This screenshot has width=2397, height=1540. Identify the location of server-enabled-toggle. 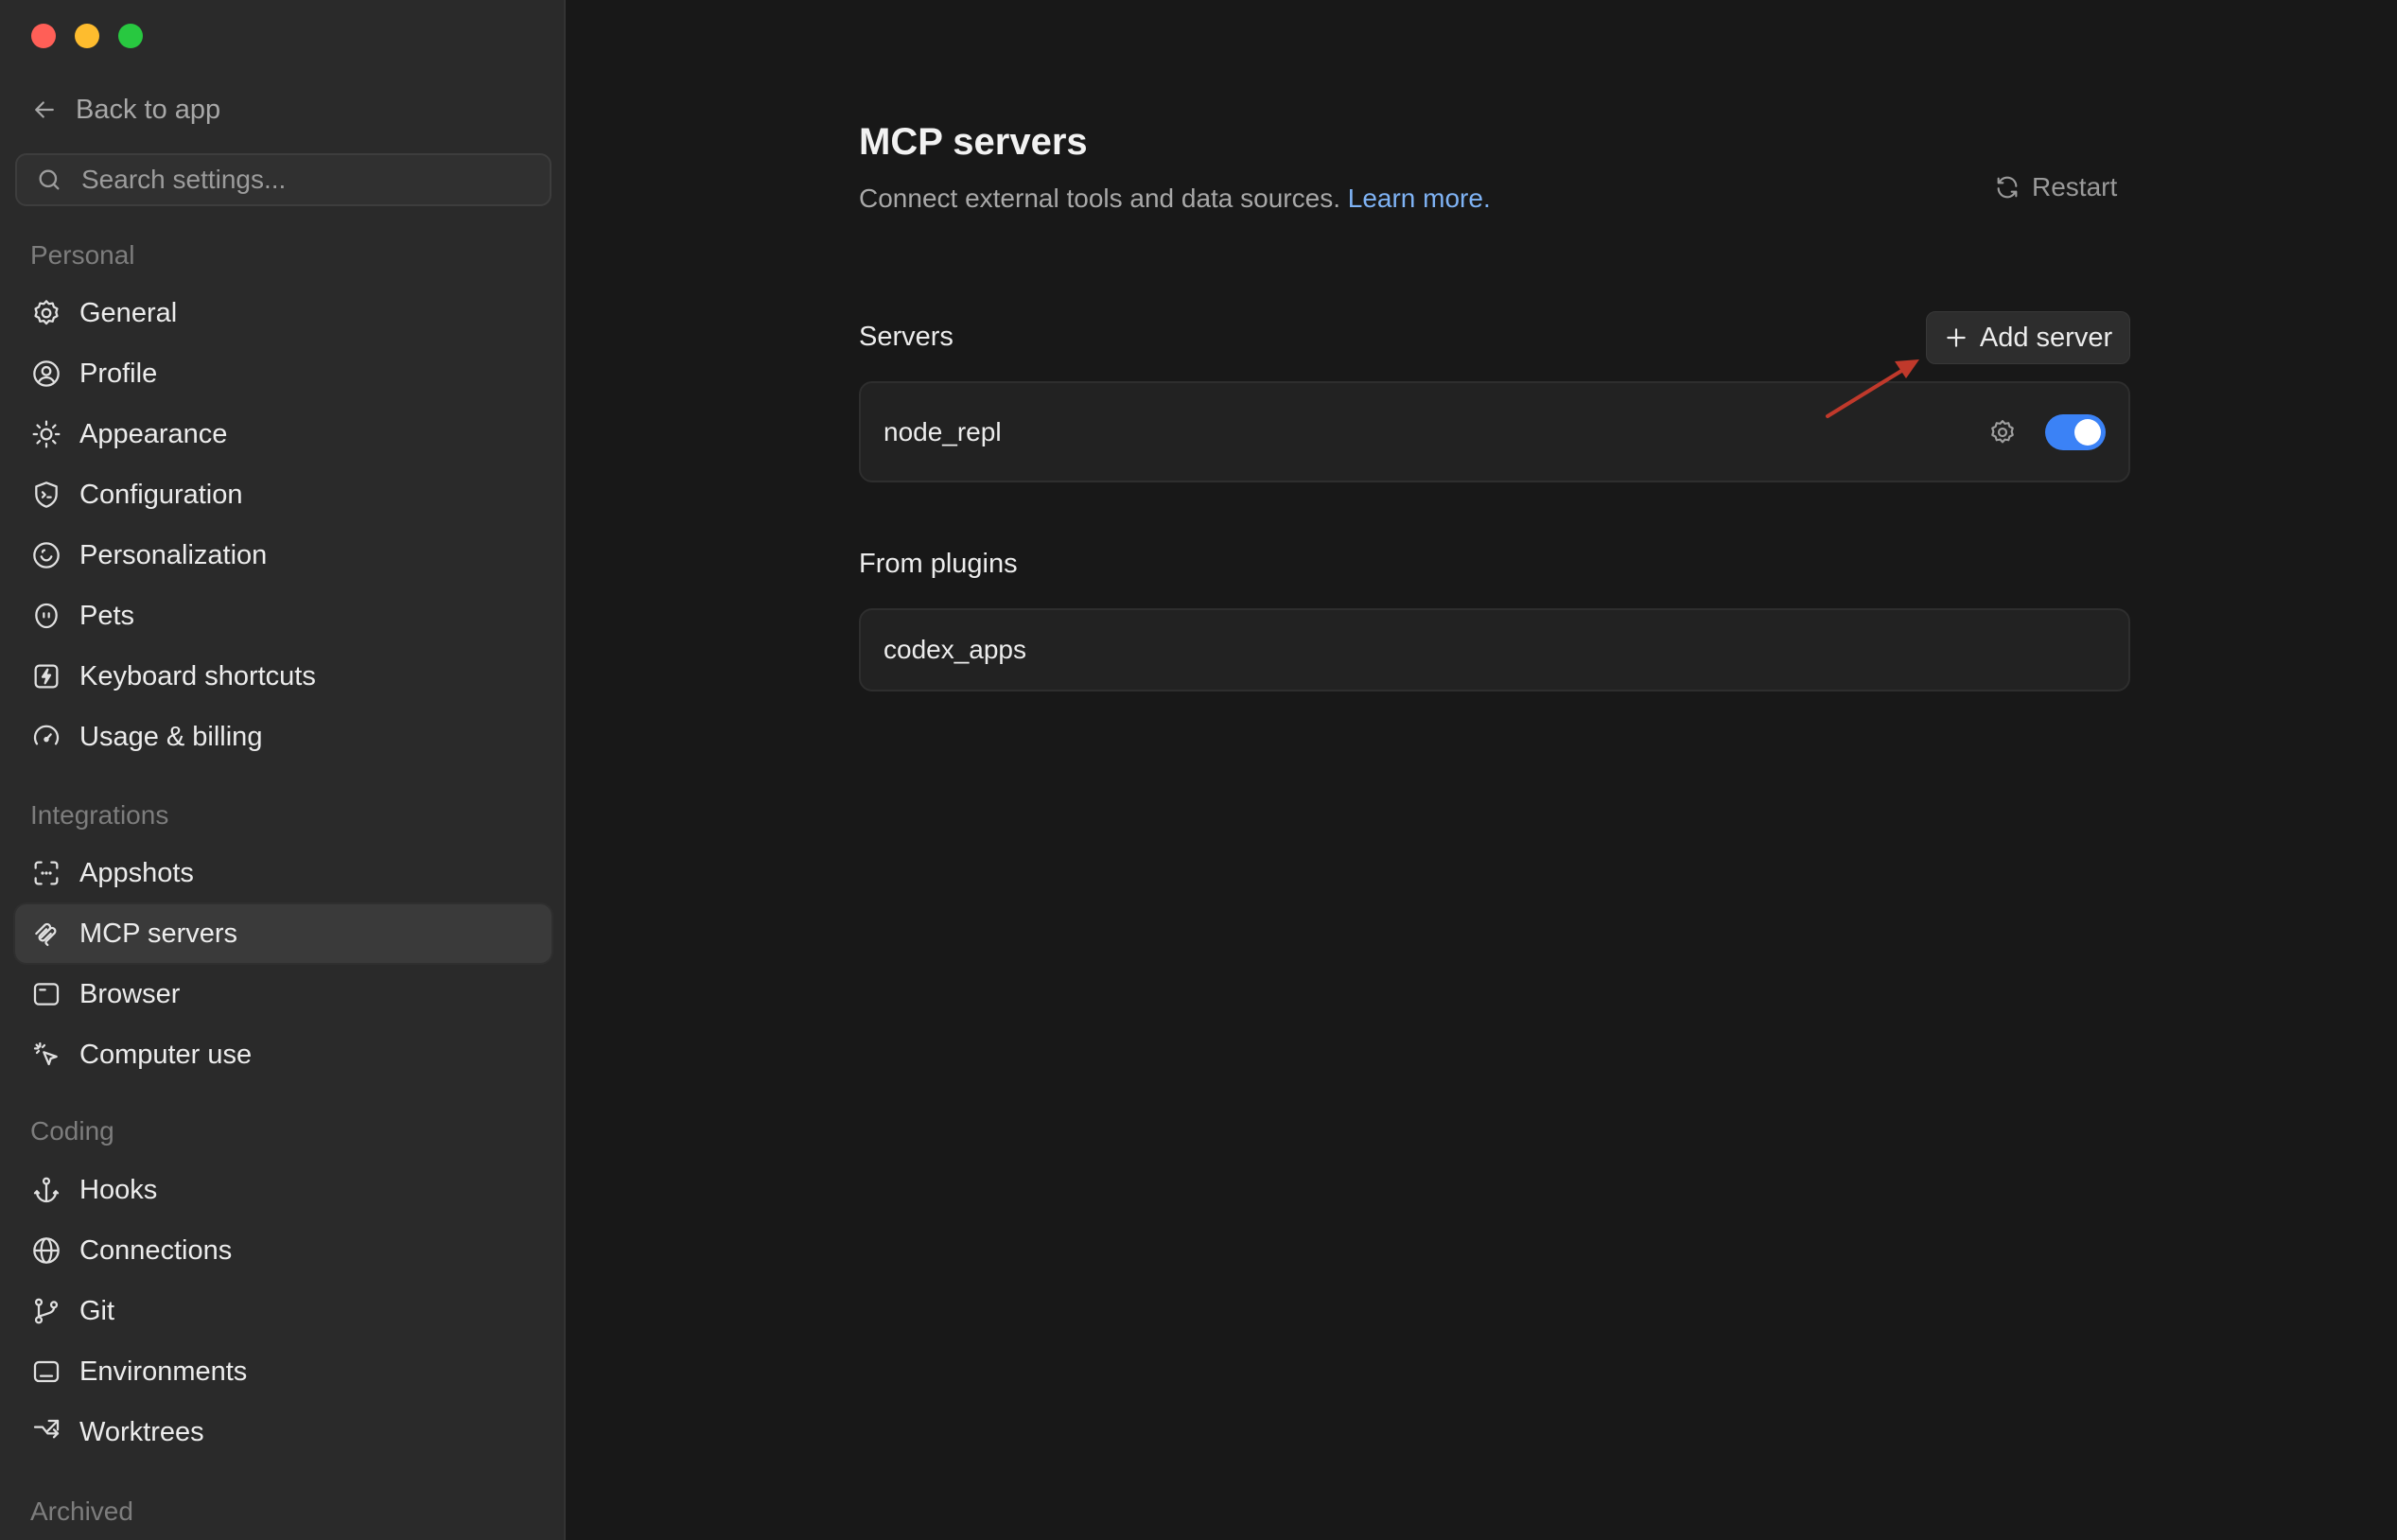
(2075, 431).